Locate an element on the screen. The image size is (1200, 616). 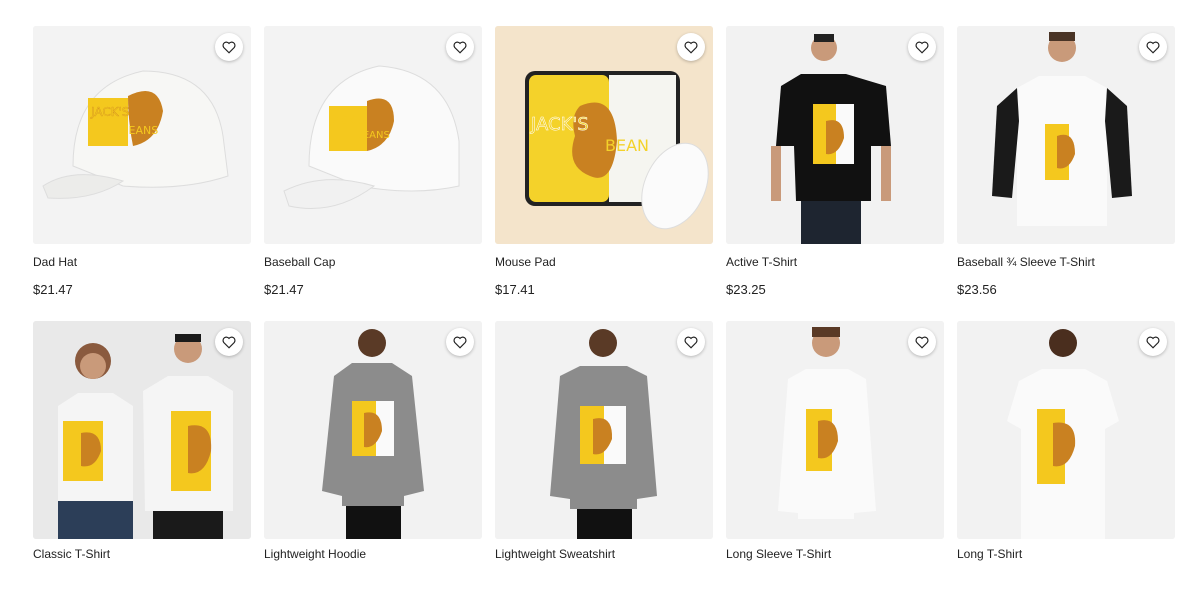
product-card-lightweight-hoodie: Lightweight Hoodie is located at coordinates (373, 468).